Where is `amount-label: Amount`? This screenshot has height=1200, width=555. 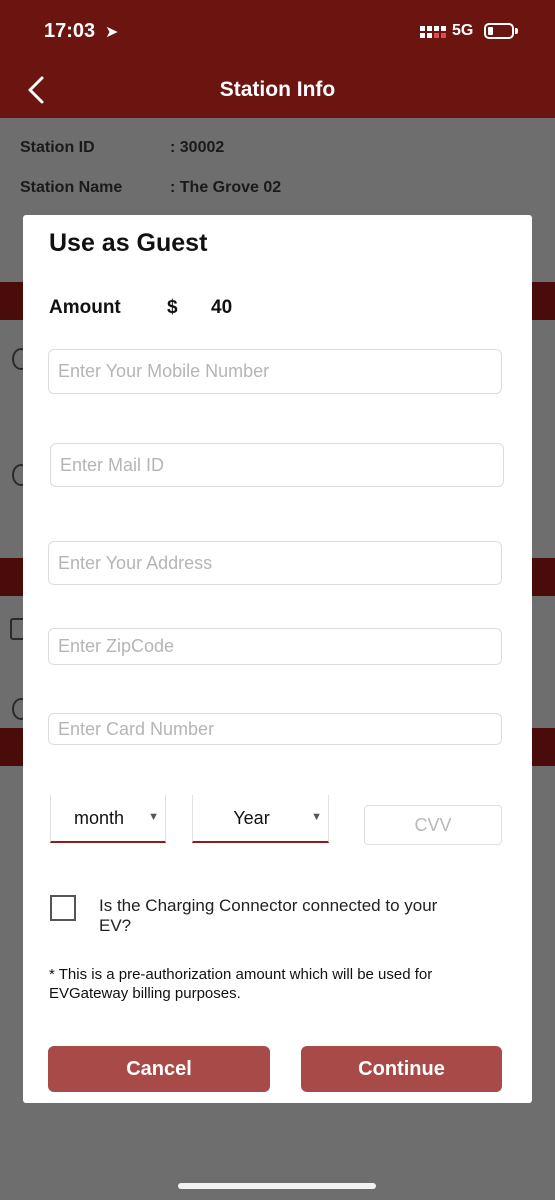 amount-label: Amount is located at coordinates (85, 307).